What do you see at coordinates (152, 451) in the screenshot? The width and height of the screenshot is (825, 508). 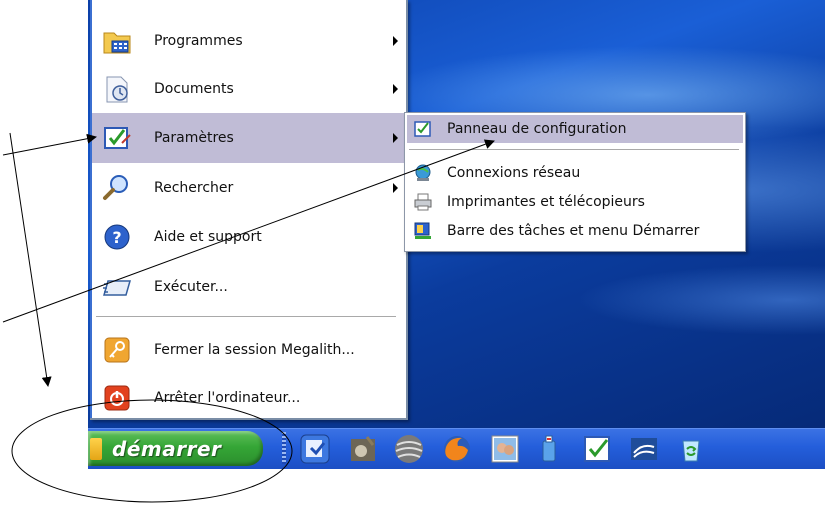 I see `annotation-ellipse-start` at bounding box center [152, 451].